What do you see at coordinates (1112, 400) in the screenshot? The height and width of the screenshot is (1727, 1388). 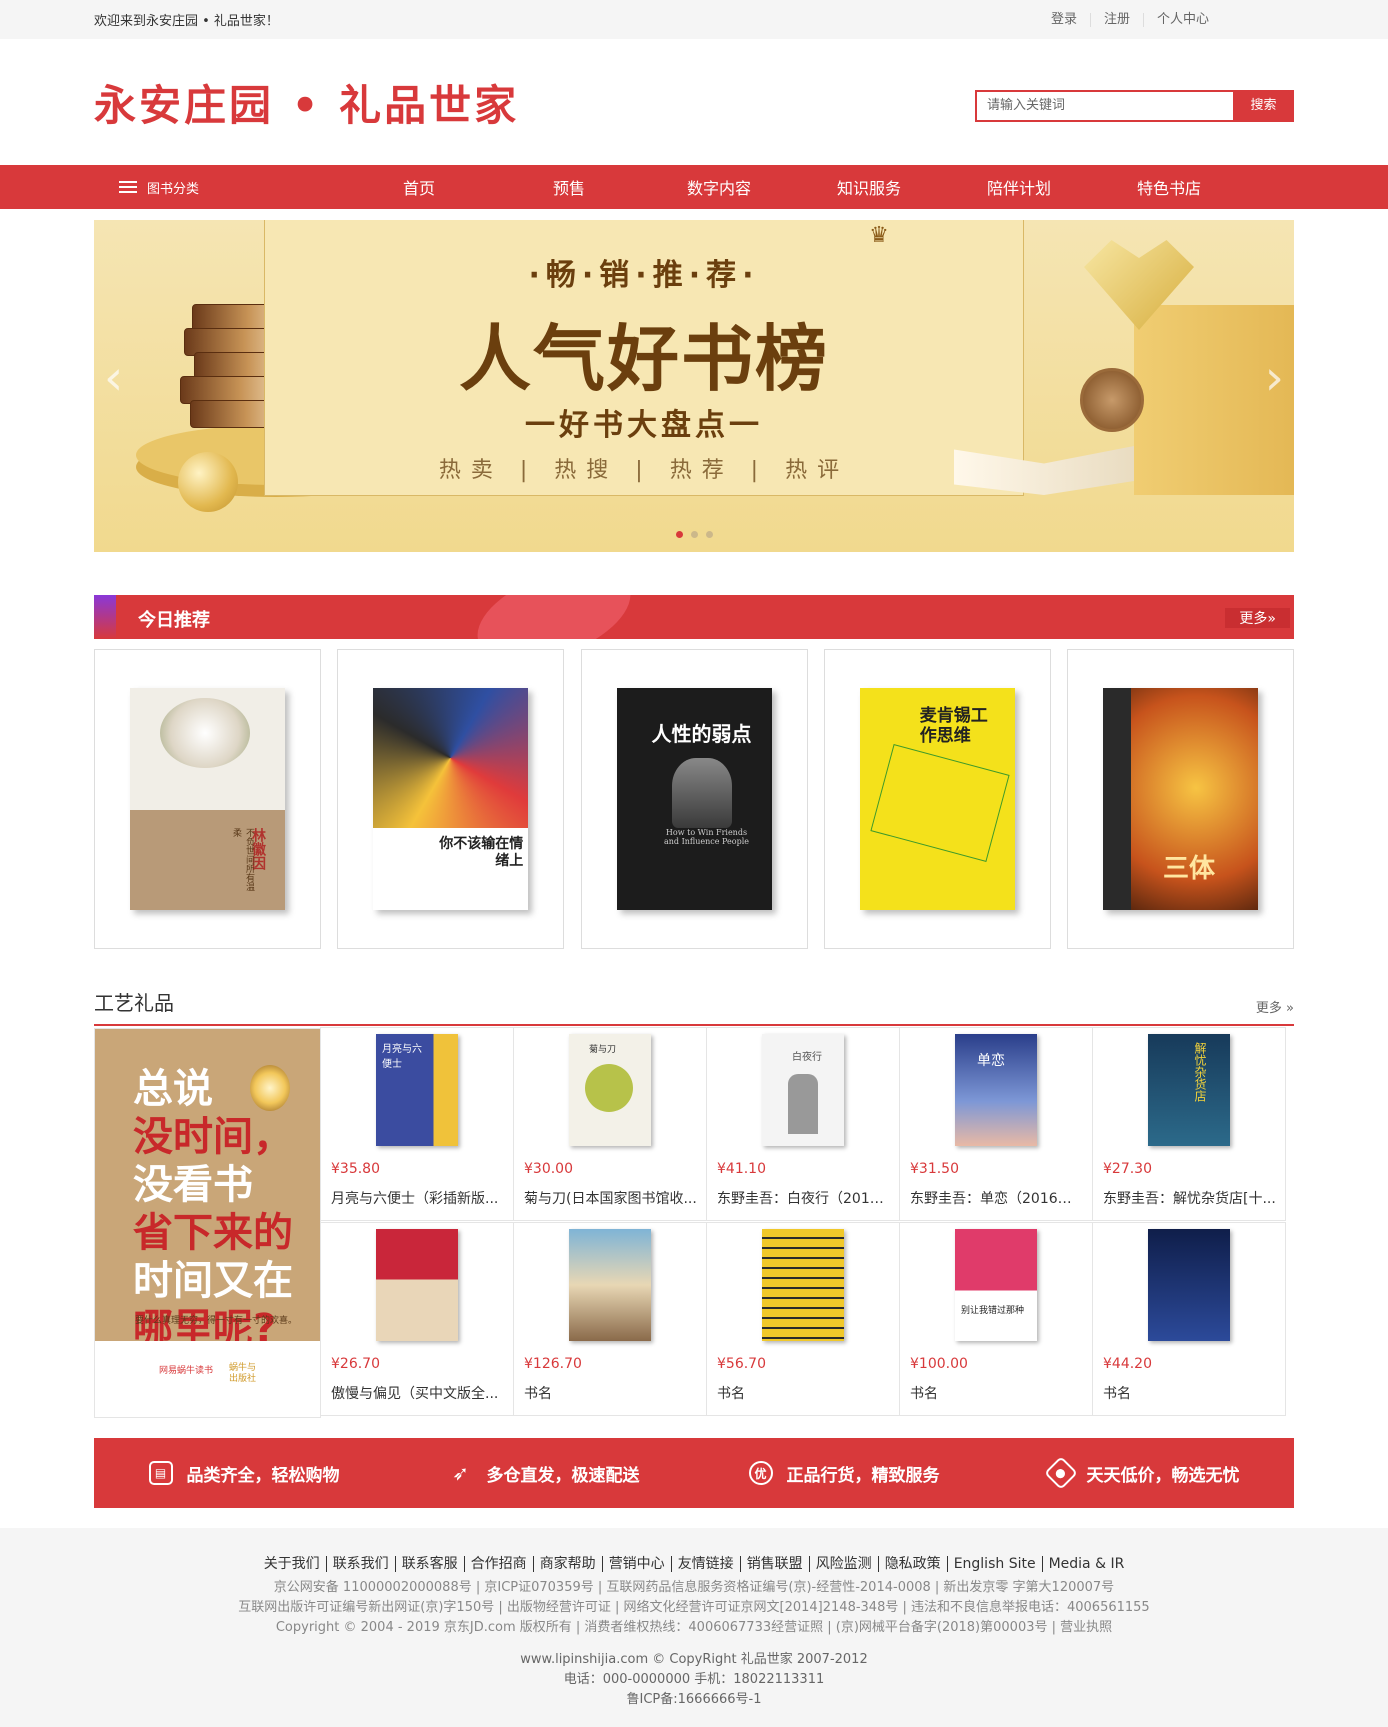 I see `globe-graphic` at bounding box center [1112, 400].